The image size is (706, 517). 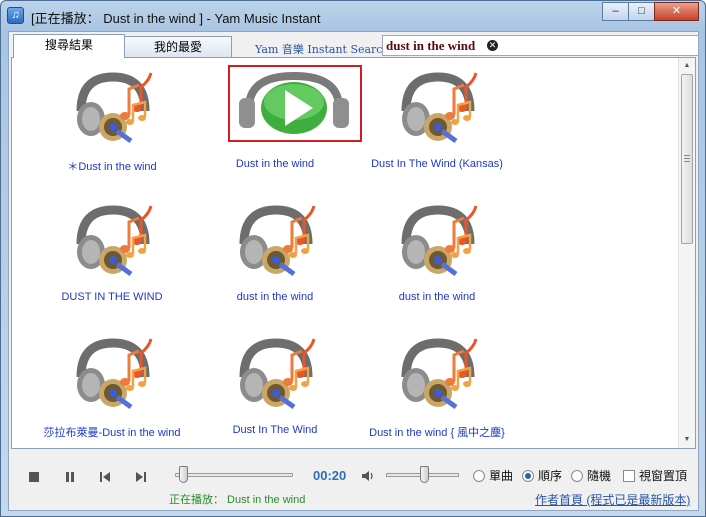 I want to click on volume-icon, so click(x=369, y=476).